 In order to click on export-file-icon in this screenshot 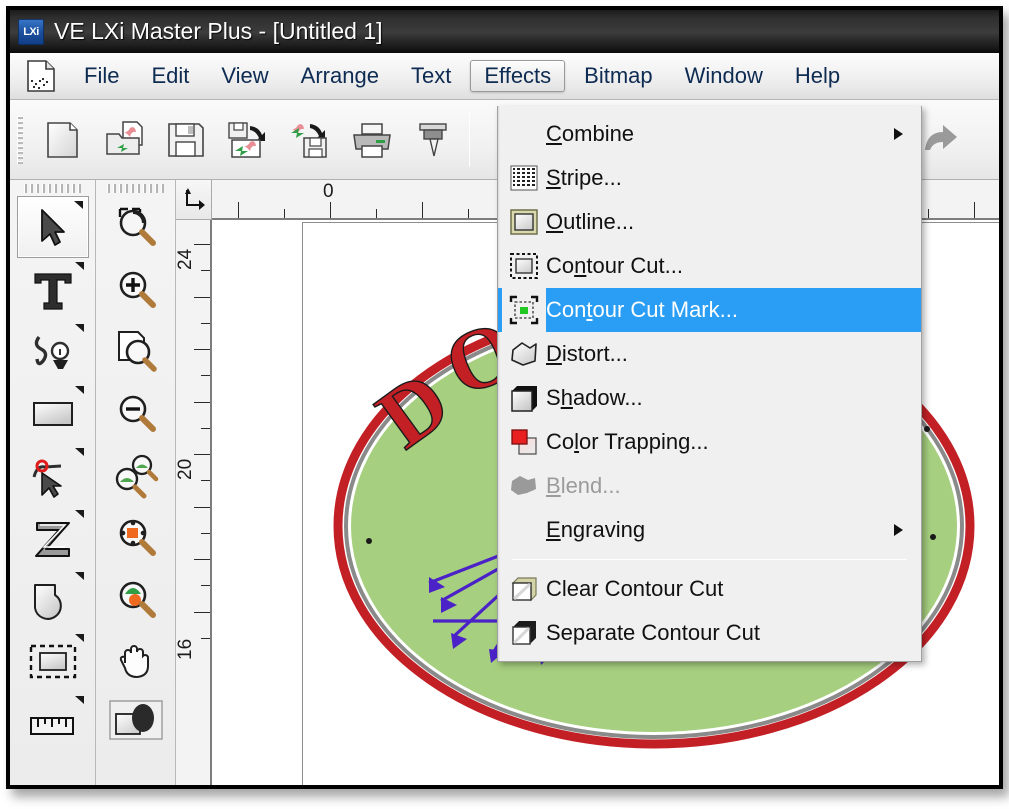, I will do `click(310, 140)`.